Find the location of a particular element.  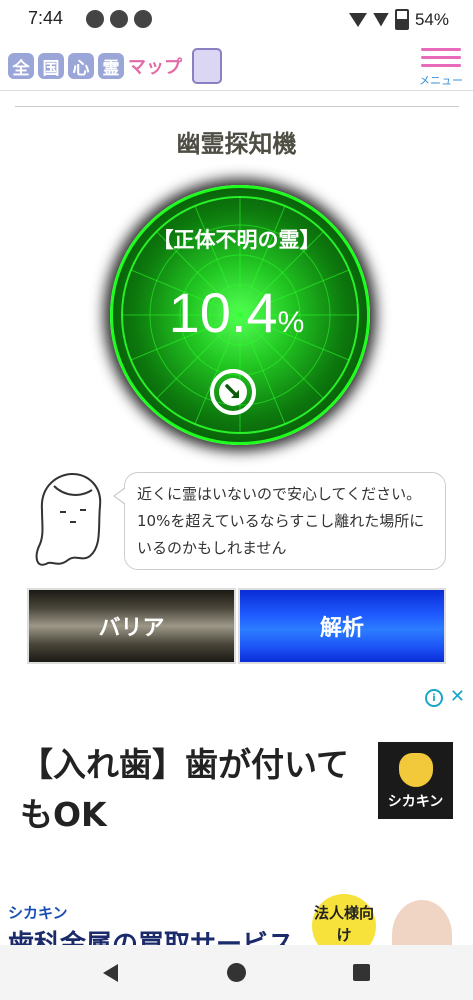

ghost-probability: 10.4% is located at coordinates (236, 312).